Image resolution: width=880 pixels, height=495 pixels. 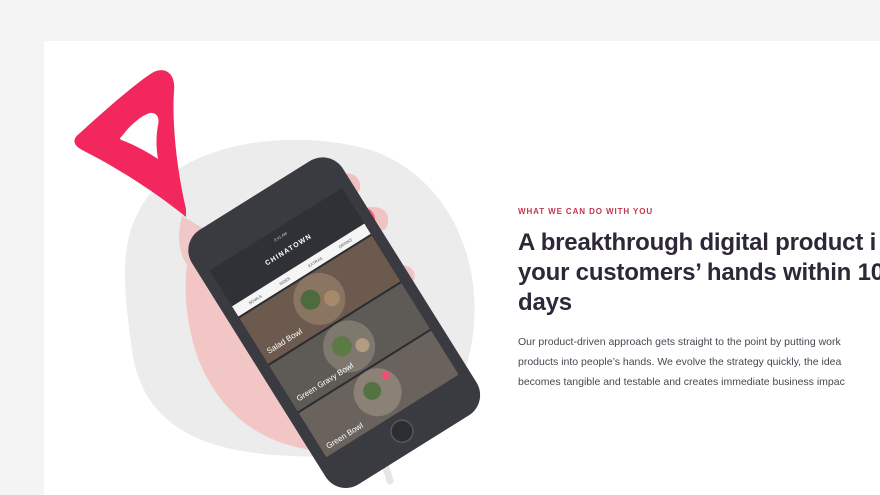 What do you see at coordinates (130, 143) in the screenshot?
I see `brand-logo-icon` at bounding box center [130, 143].